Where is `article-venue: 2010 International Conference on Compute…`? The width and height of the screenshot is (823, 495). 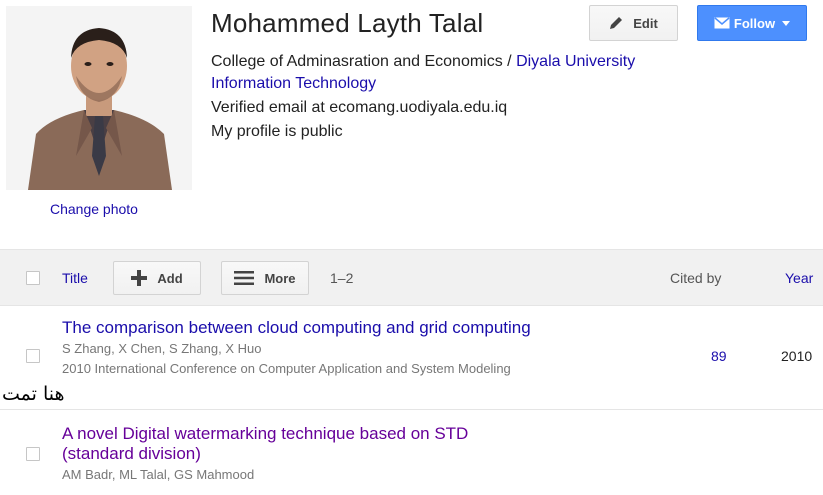 article-venue: 2010 International Conference on Compute… is located at coordinates (286, 368).